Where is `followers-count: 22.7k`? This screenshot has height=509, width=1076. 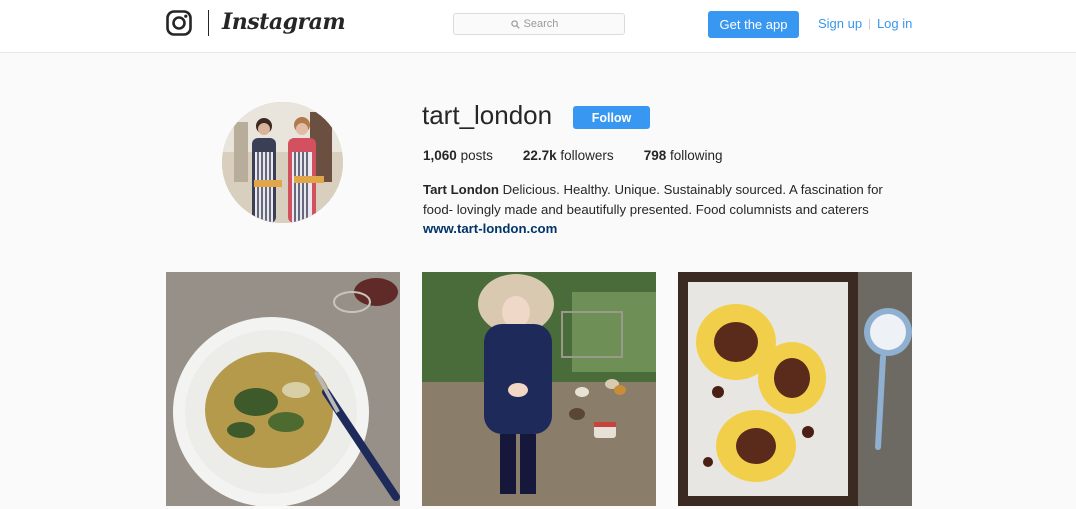
followers-count: 22.7k is located at coordinates (539, 155).